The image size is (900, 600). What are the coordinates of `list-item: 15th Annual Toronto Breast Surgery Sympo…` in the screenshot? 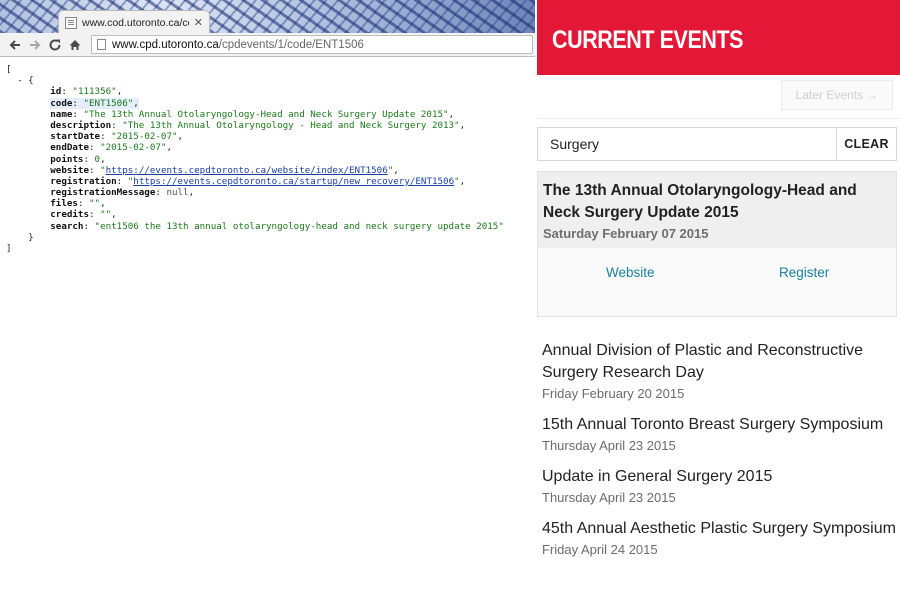 It's located at (719, 434).